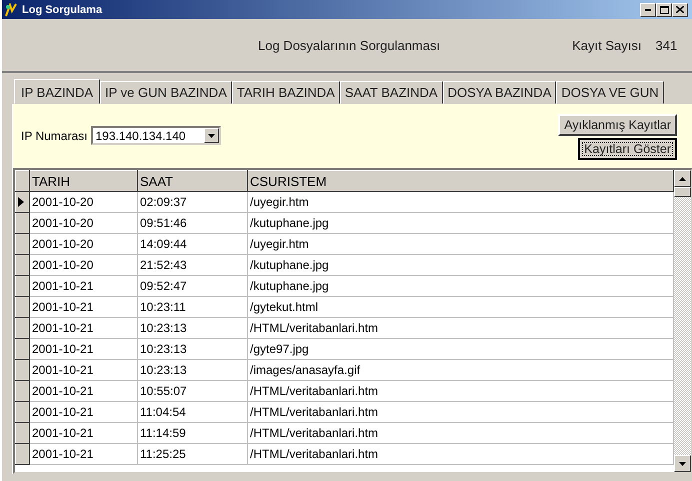  Describe the element at coordinates (193, 412) in the screenshot. I see `table-cell: 11:04:54` at that location.